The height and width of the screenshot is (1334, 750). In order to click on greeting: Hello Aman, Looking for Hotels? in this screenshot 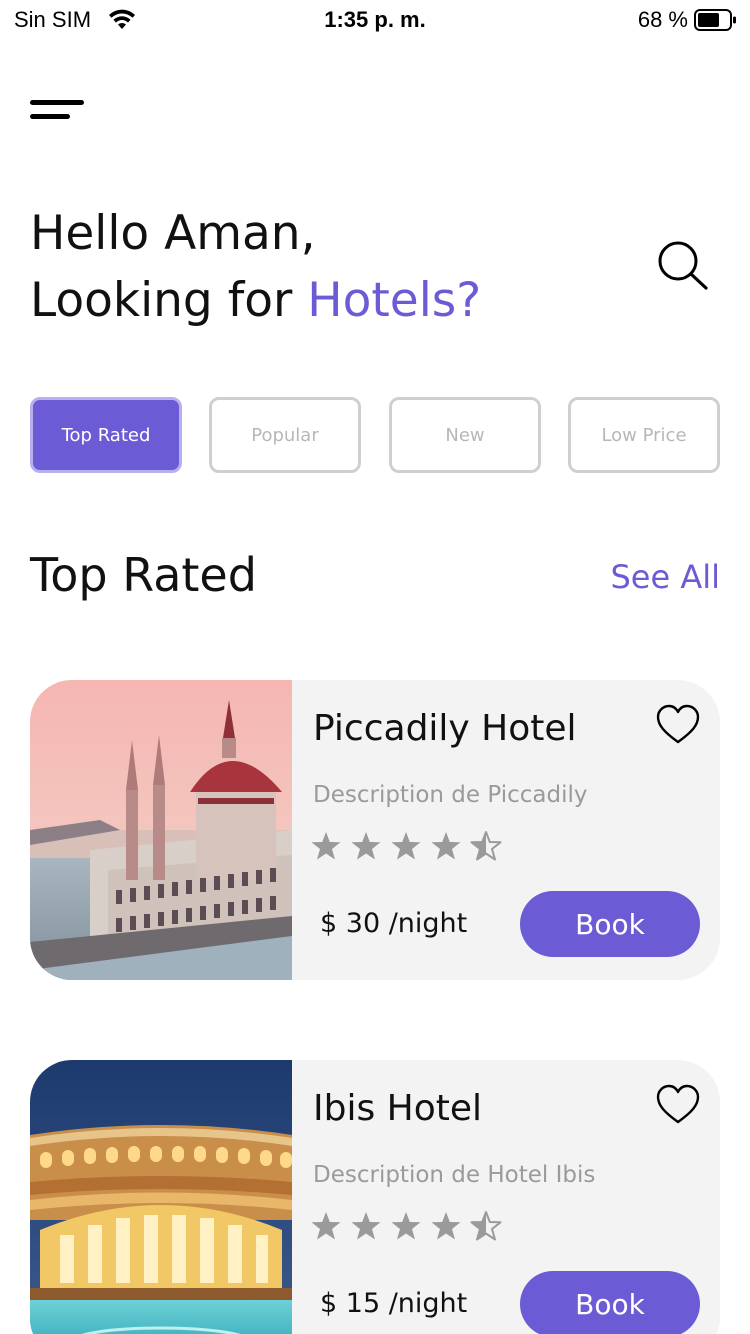, I will do `click(255, 267)`.